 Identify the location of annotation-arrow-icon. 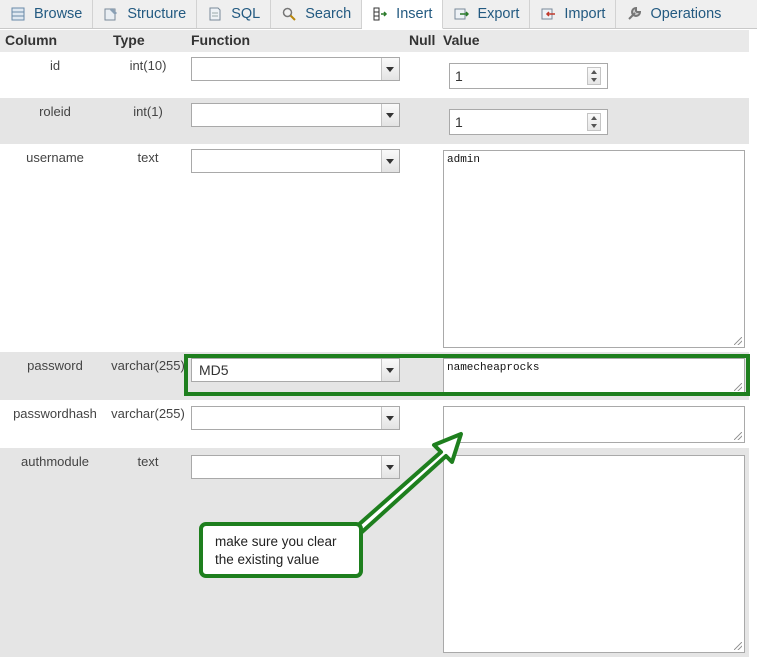
(408, 483).